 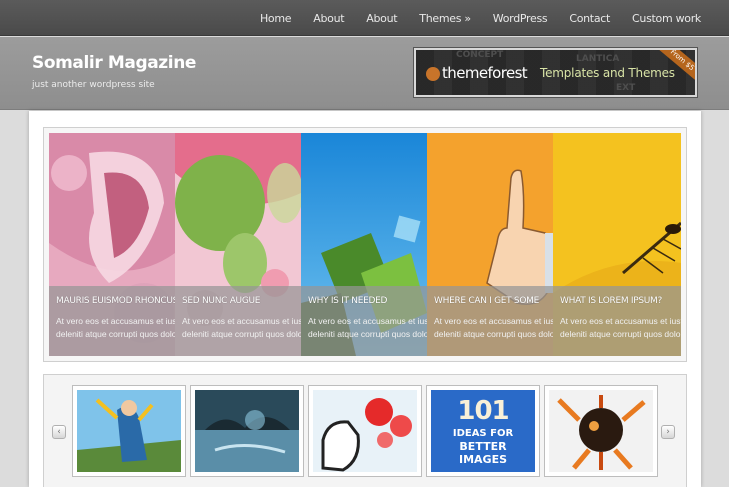 I want to click on nav-custom-work: Custom work, so click(x=666, y=18).